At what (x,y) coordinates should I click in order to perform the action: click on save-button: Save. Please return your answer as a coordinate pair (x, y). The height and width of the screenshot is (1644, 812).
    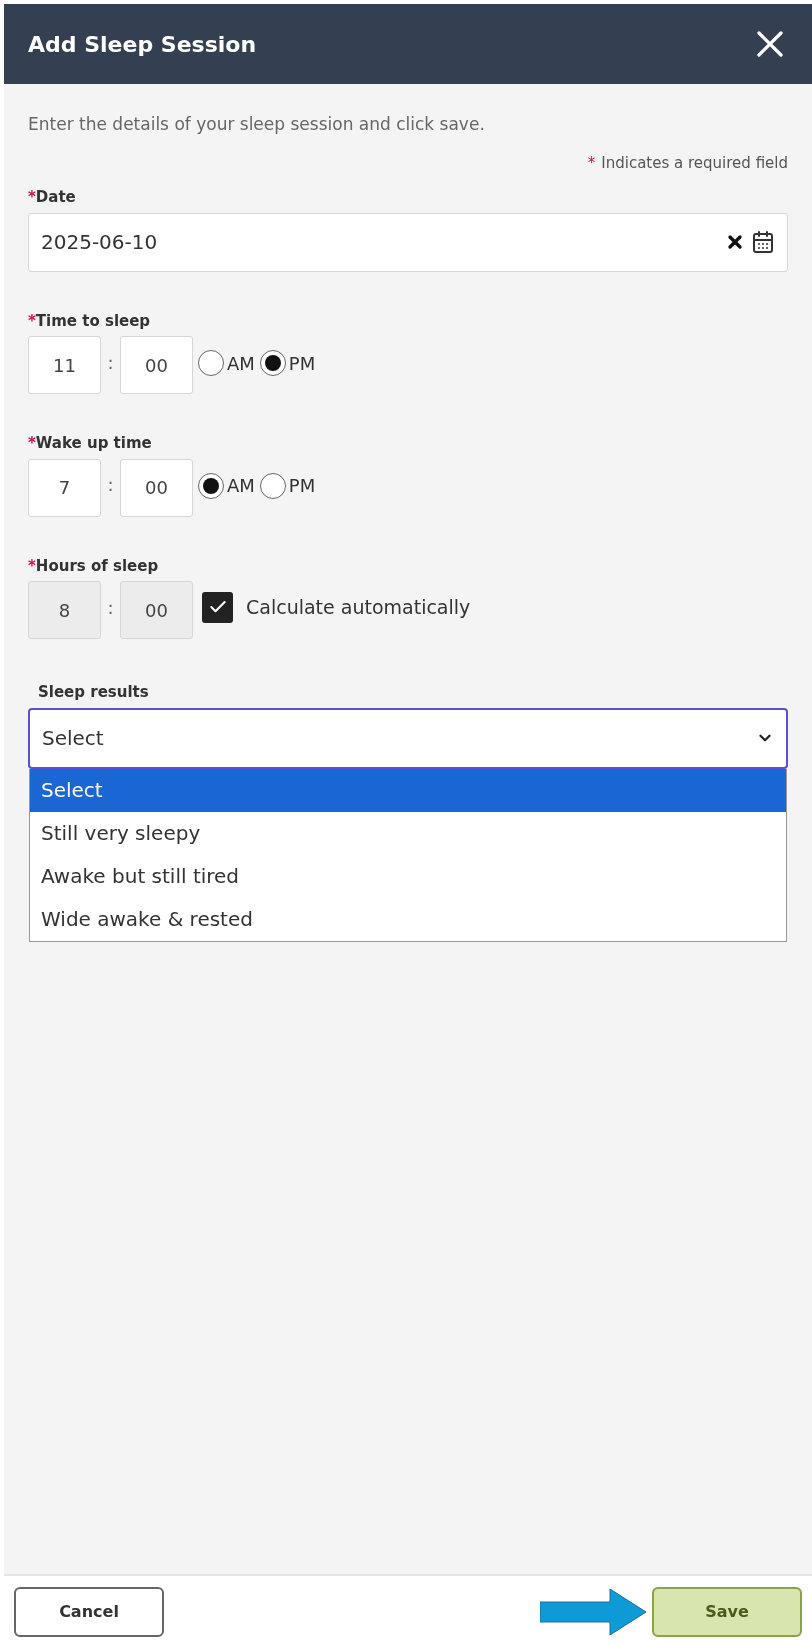
    Looking at the image, I should click on (727, 1612).